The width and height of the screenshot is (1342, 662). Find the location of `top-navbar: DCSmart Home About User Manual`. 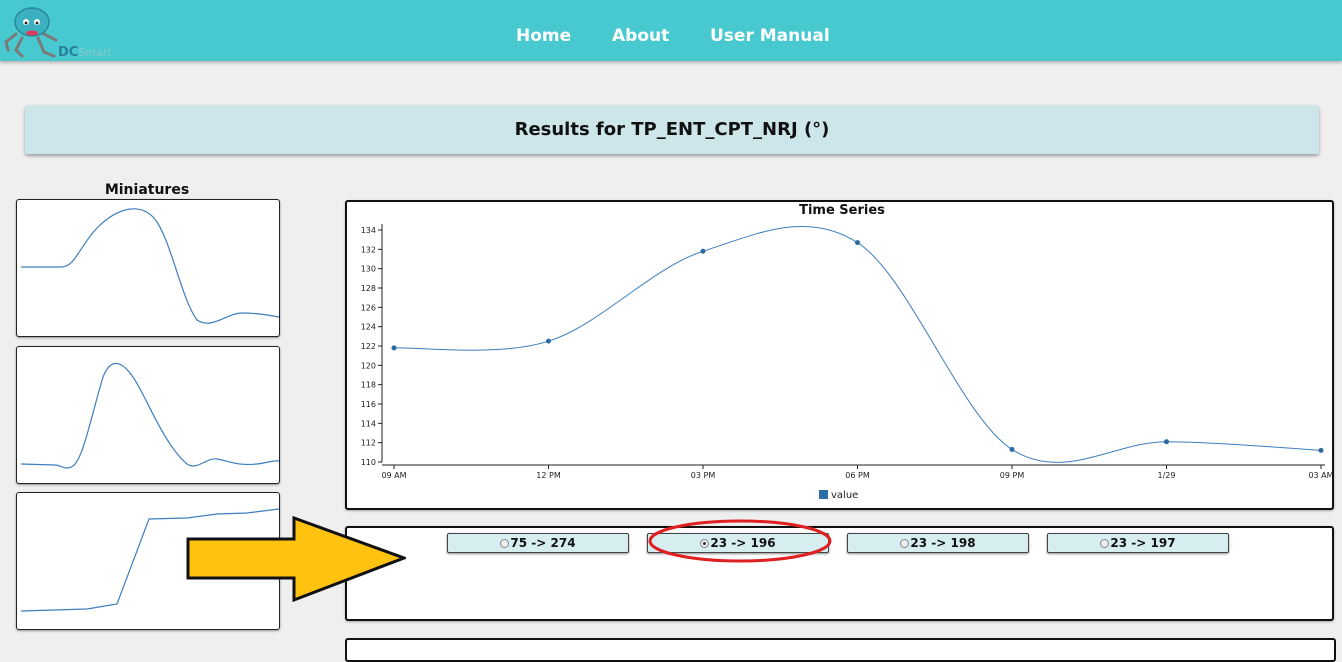

top-navbar: DCSmart Home About User Manual is located at coordinates (671, 30).